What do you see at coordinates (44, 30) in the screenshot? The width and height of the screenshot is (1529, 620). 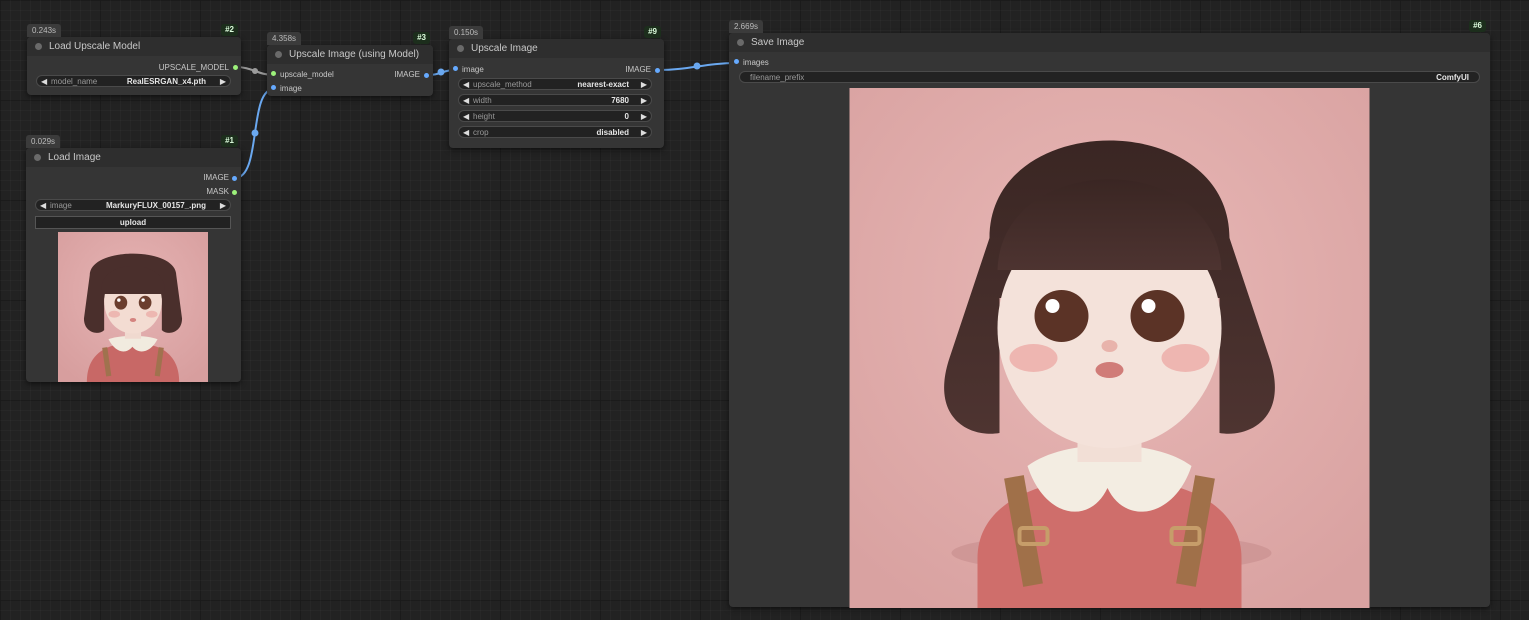 I see `execution-time-badge: 0.243s` at bounding box center [44, 30].